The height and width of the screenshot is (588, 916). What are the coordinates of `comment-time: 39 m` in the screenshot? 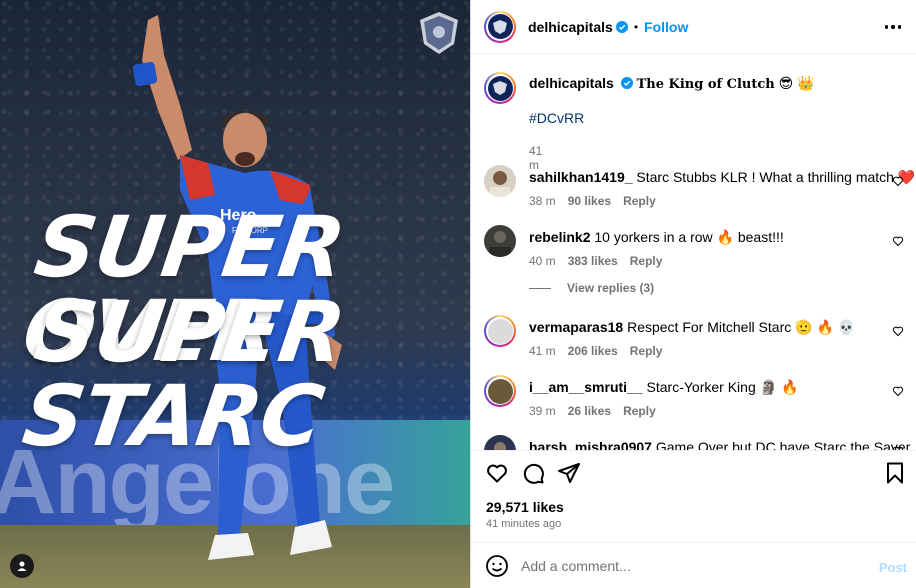 It's located at (542, 411).